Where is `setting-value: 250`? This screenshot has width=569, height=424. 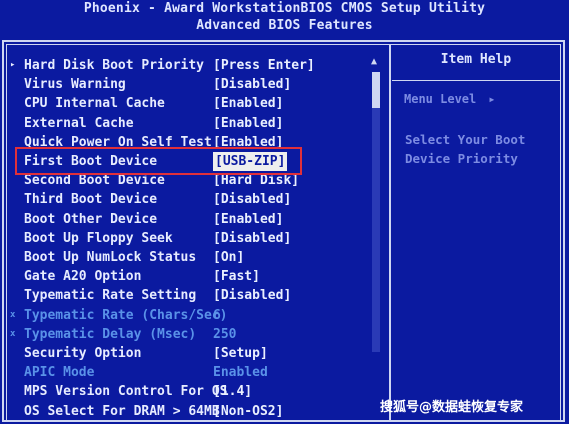
setting-value: 250 is located at coordinates (224, 334).